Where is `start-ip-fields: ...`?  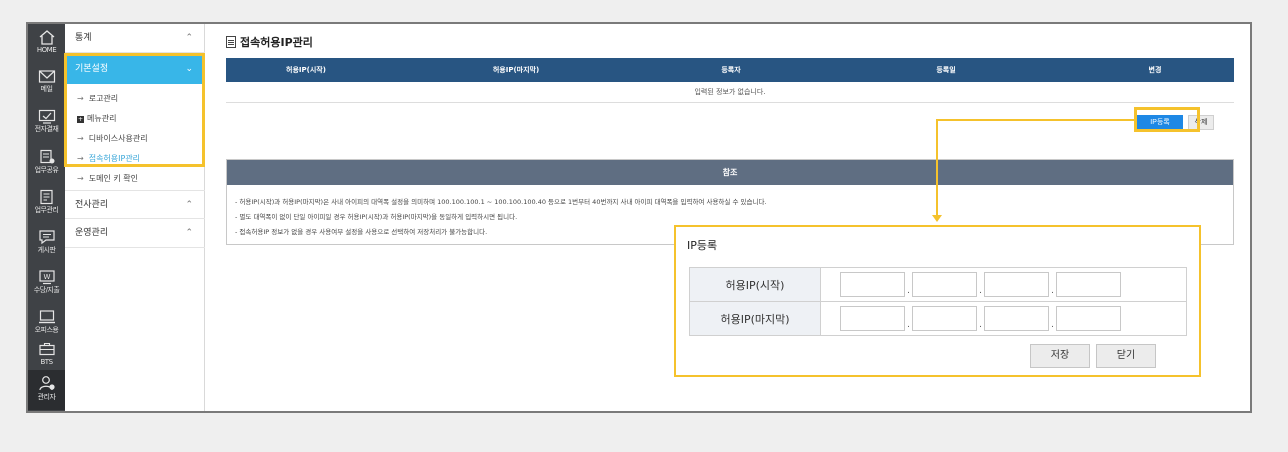
start-ip-fields: ... is located at coordinates (1003, 284).